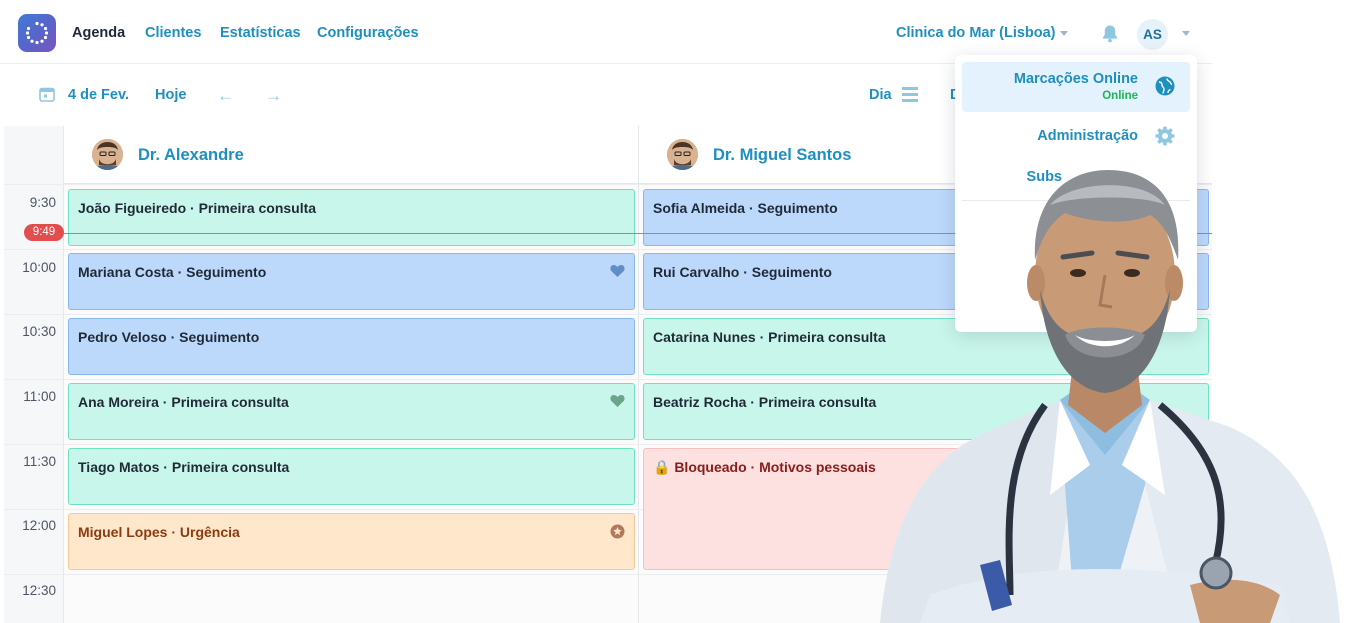 The image size is (1350, 623). Describe the element at coordinates (1186, 33) in the screenshot. I see `user-menu-chevron-icon` at that location.